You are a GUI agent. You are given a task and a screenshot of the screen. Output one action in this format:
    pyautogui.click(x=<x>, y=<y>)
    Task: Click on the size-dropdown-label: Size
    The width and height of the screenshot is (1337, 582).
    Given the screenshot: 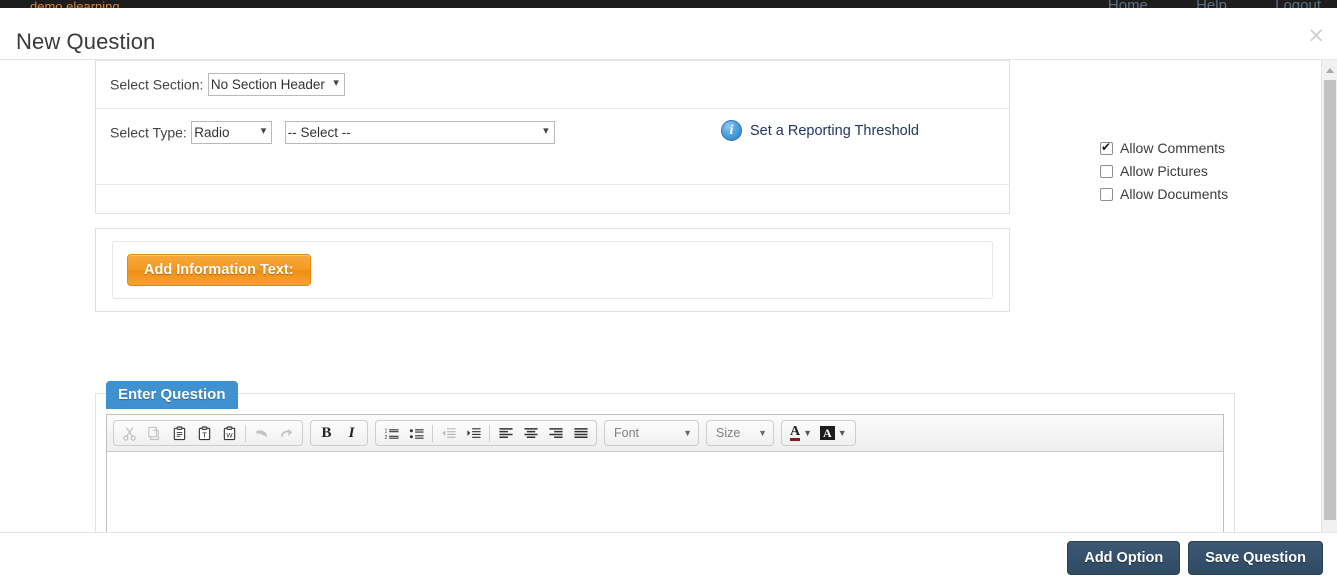 What is the action you would take?
    pyautogui.click(x=728, y=433)
    